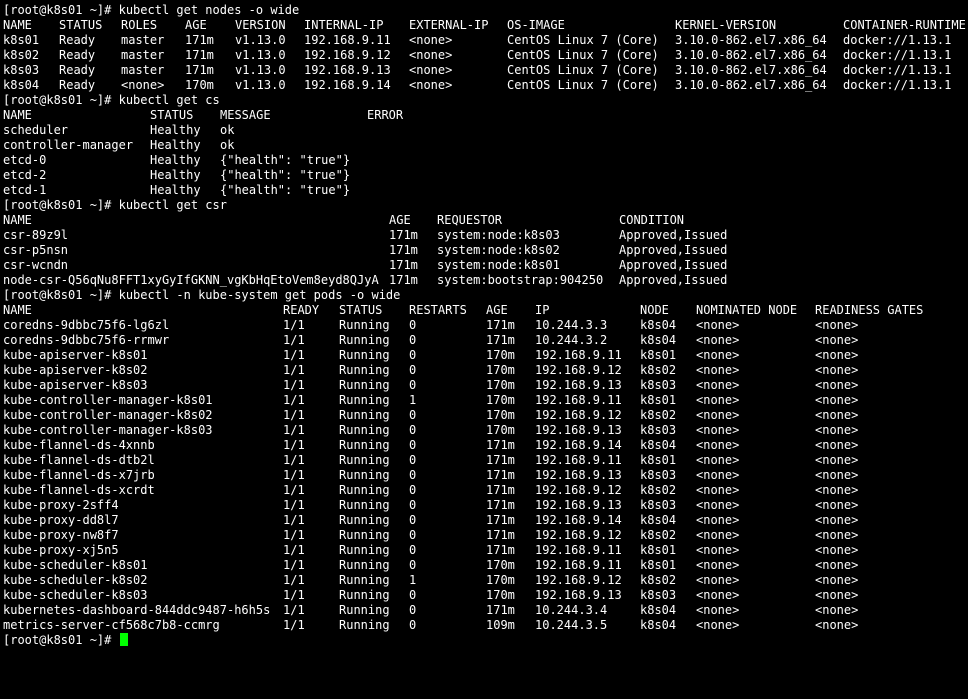  What do you see at coordinates (747, 310) in the screenshot?
I see `table-cell: NOMINATED NODE` at bounding box center [747, 310].